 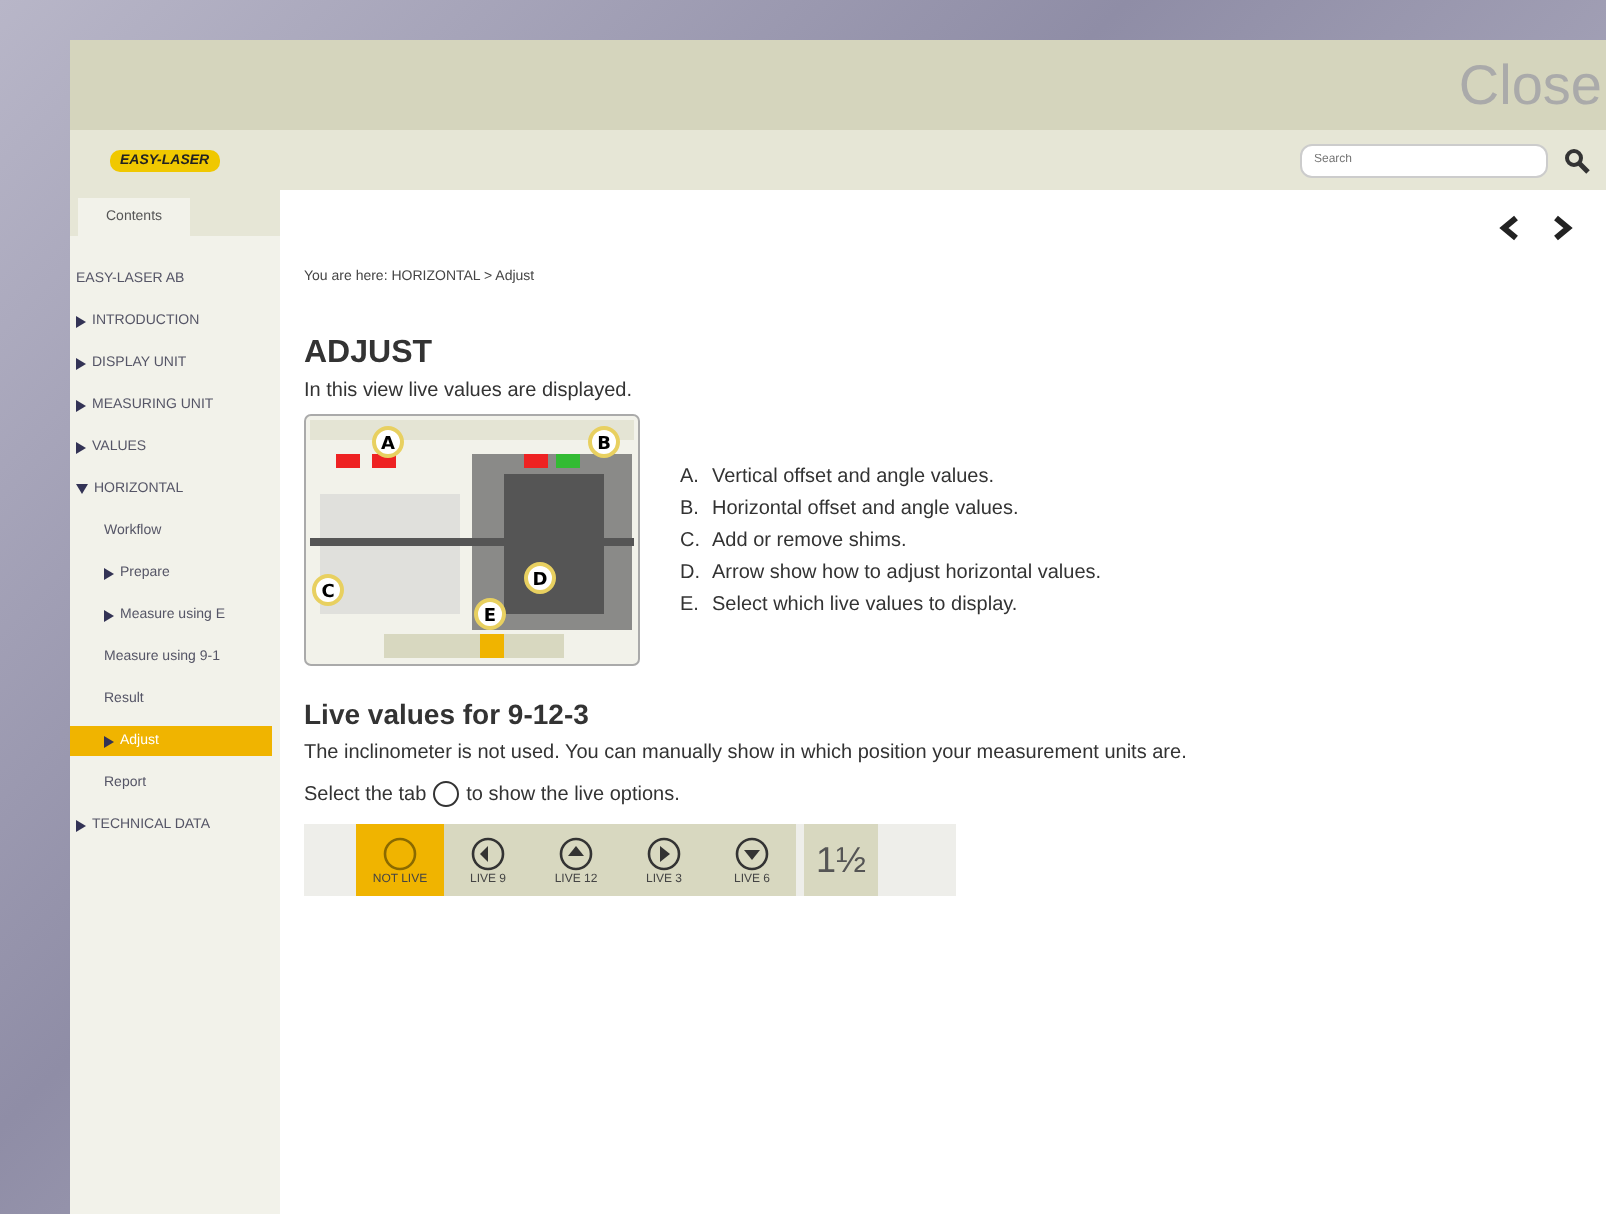 I want to click on instruction-text: to show the live options., so click(x=573, y=794).